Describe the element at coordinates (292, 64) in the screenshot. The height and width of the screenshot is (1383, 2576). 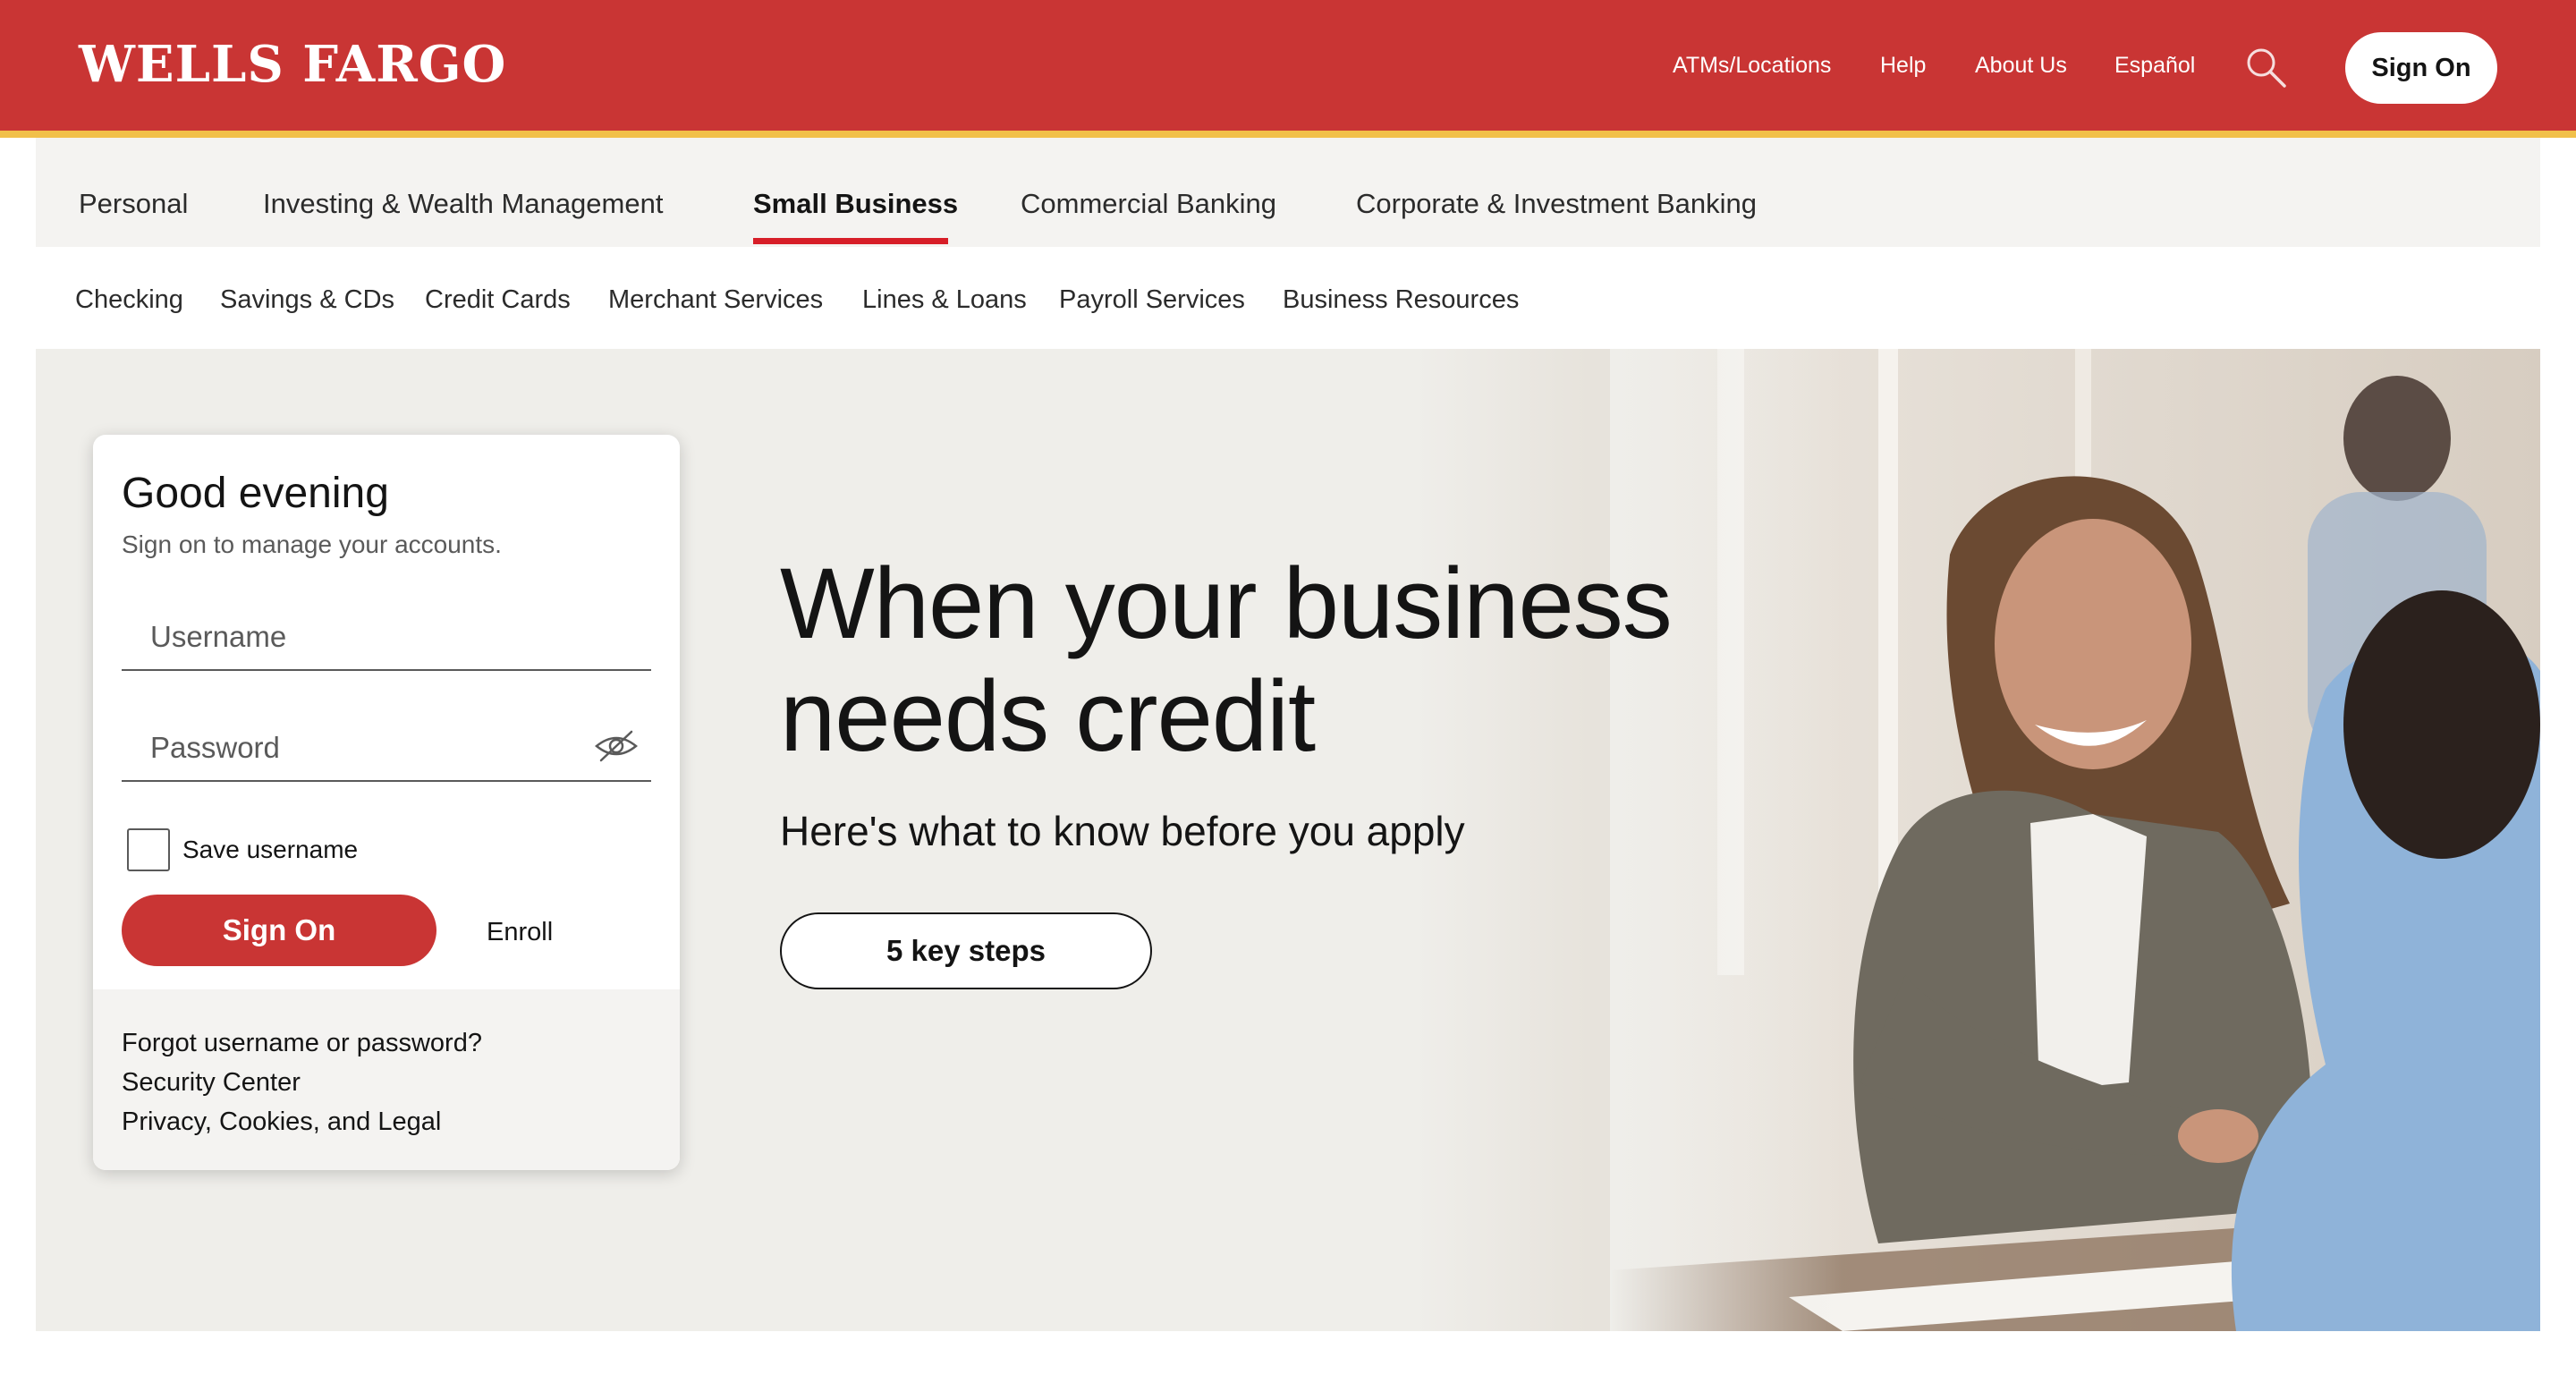
I see `wells-fargo-logo: WELLS FARGO` at that location.